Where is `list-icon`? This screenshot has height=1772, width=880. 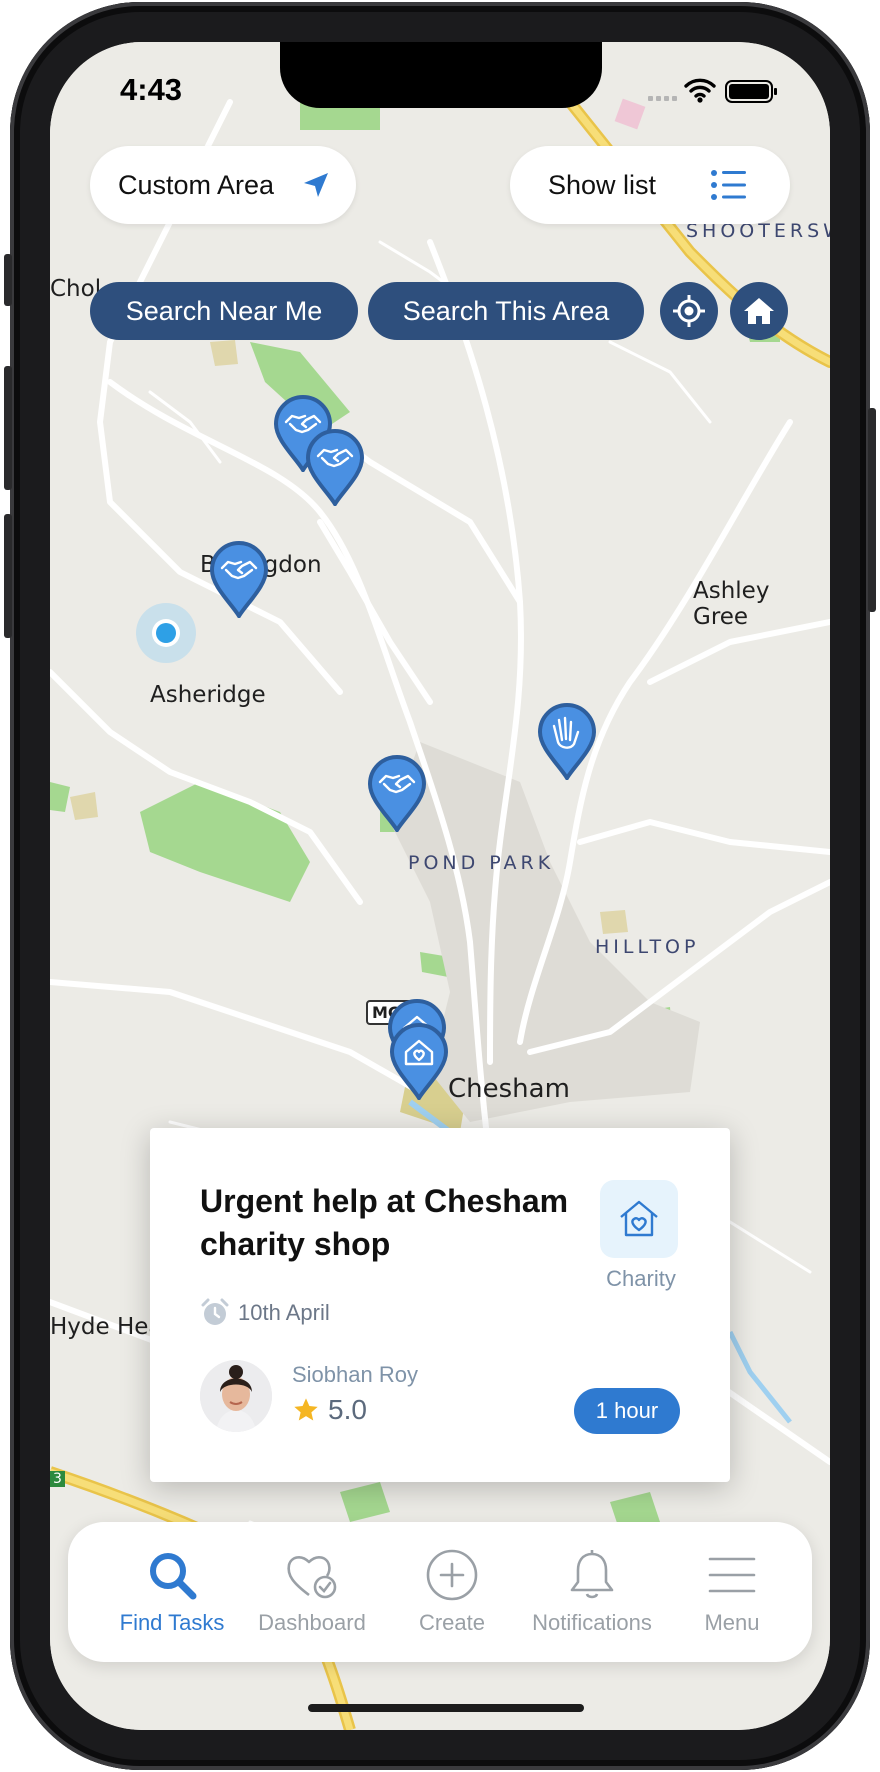 list-icon is located at coordinates (728, 185).